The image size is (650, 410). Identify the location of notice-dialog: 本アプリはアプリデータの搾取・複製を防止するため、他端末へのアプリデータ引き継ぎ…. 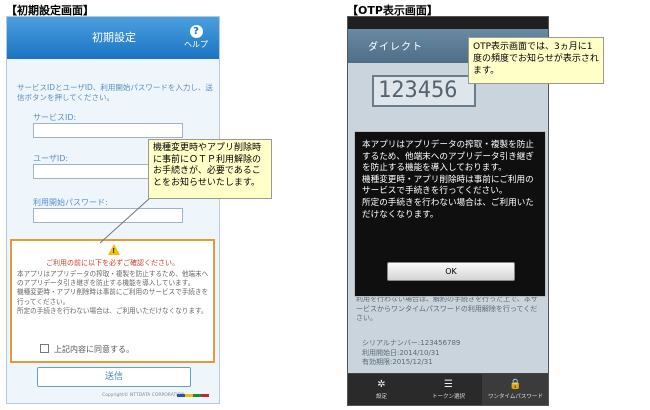
(450, 214).